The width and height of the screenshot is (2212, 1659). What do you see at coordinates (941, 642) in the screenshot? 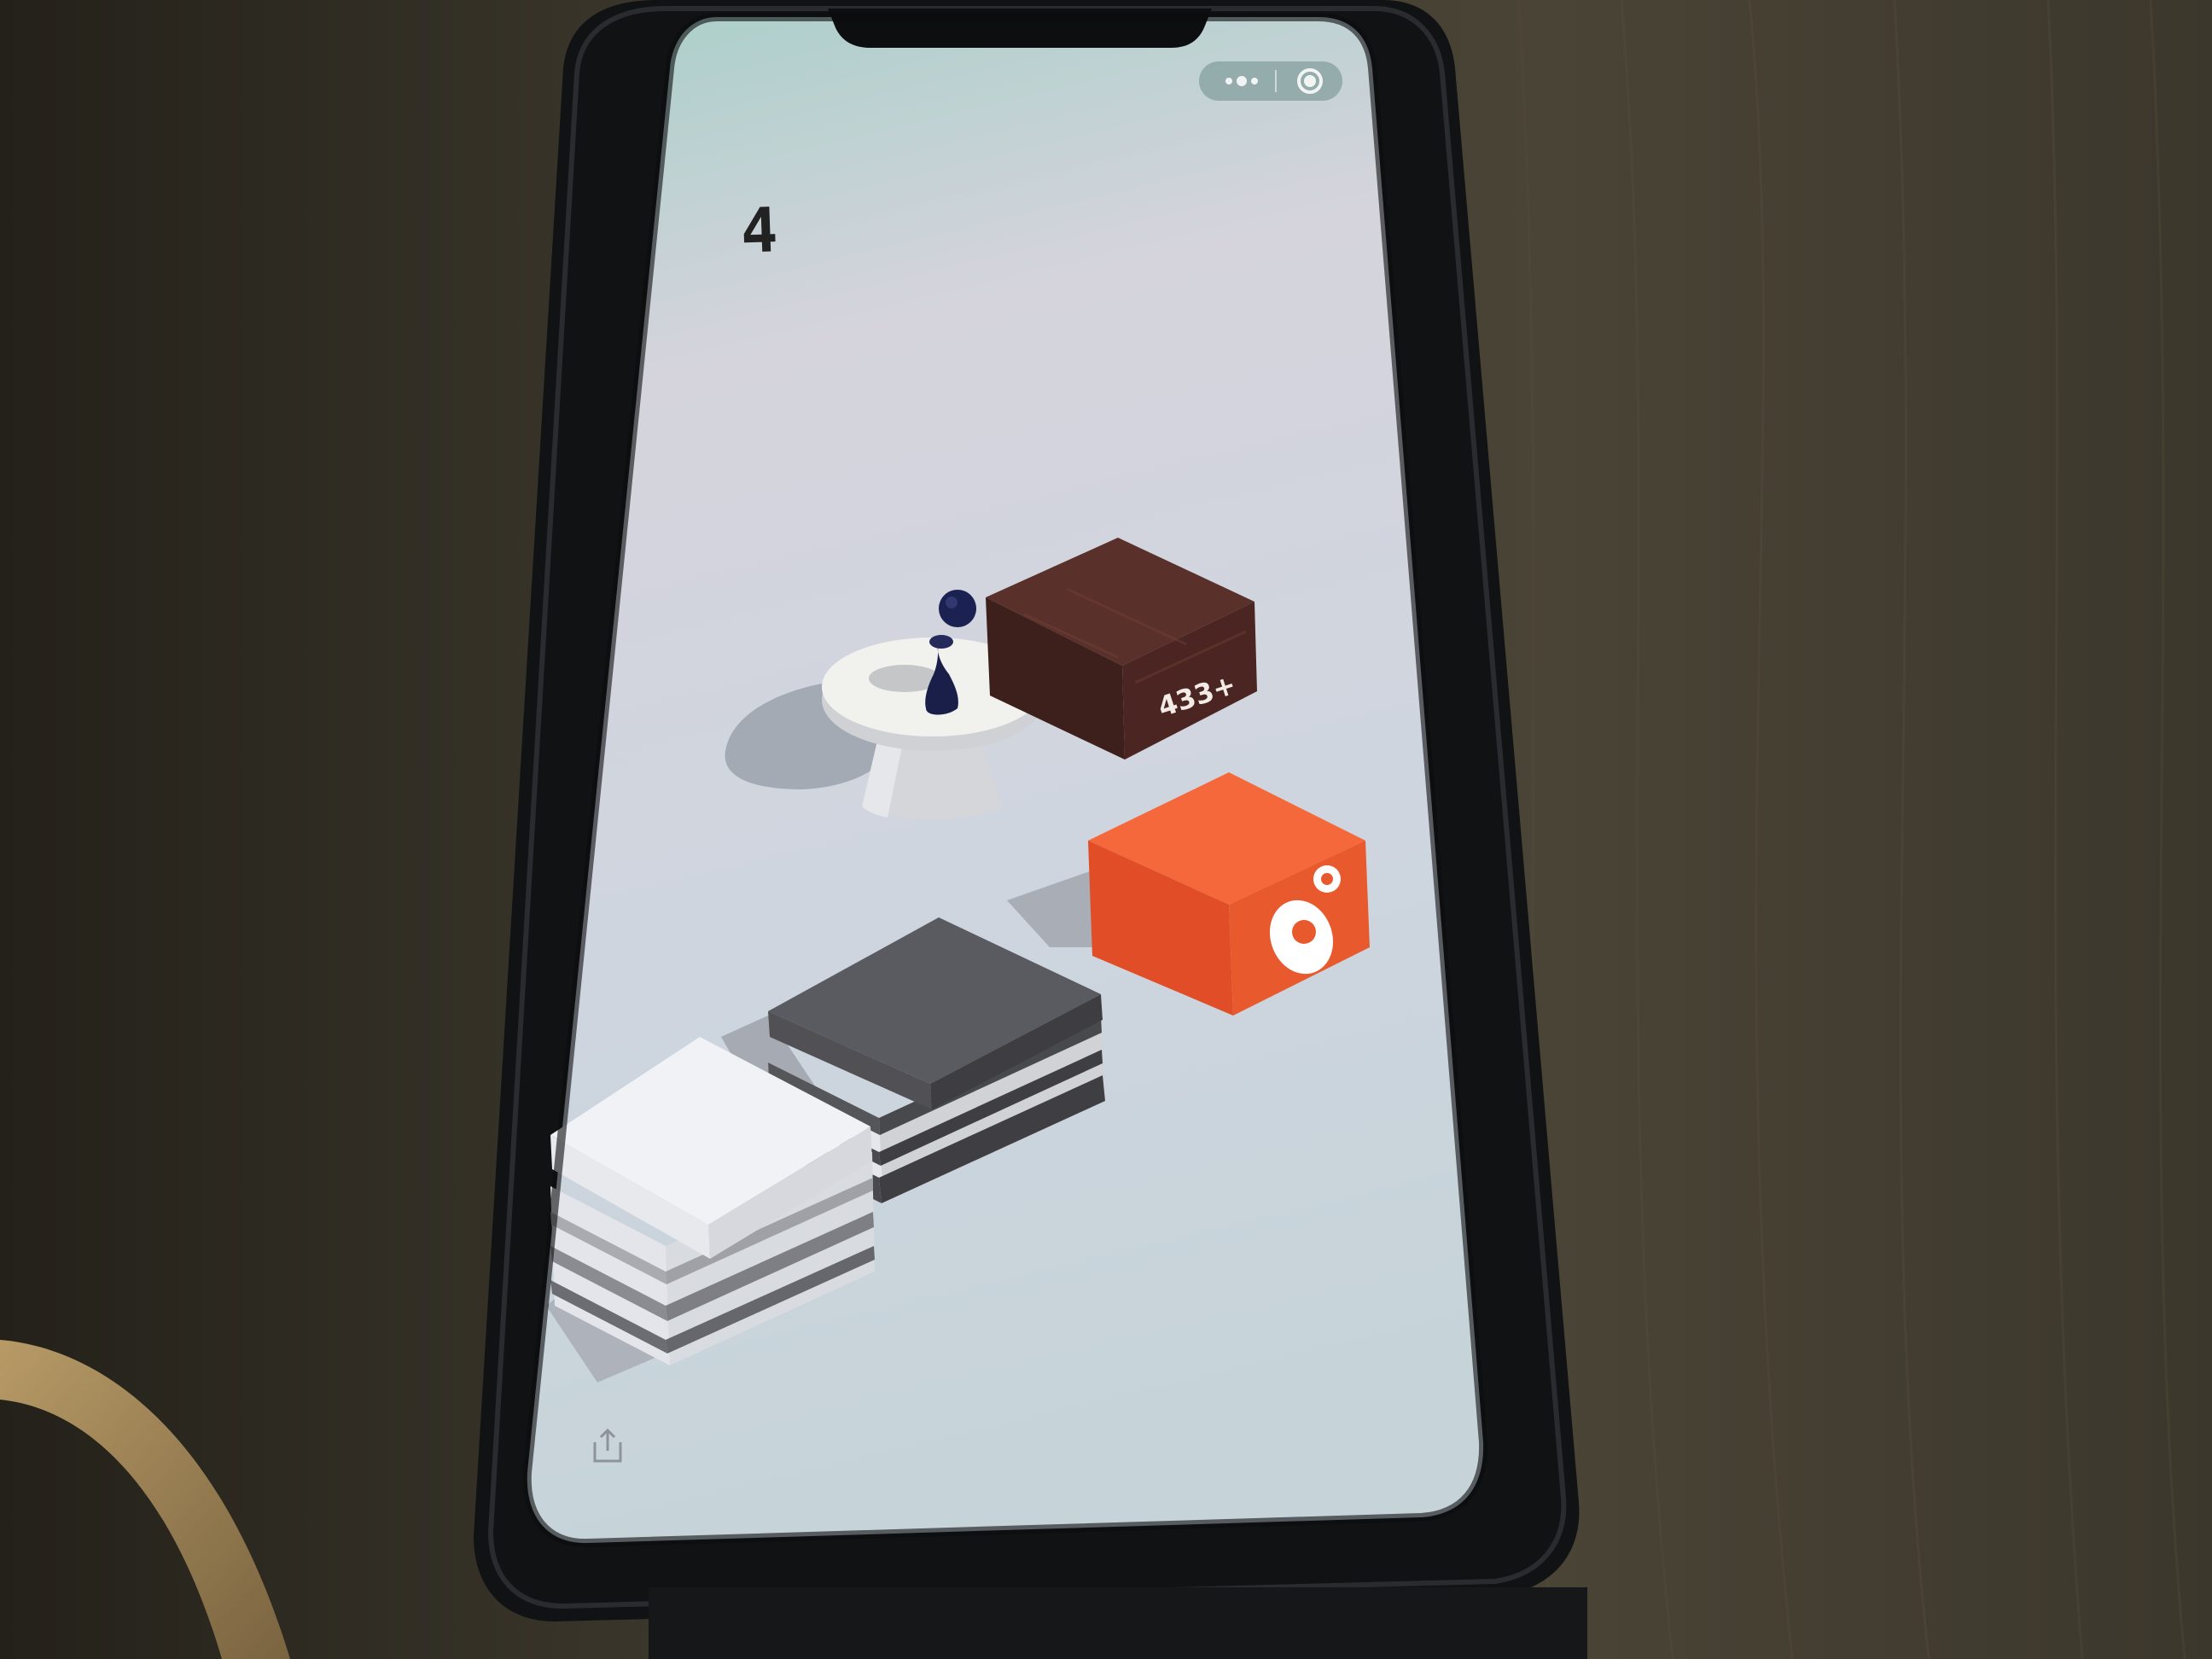
I see `player-neck` at bounding box center [941, 642].